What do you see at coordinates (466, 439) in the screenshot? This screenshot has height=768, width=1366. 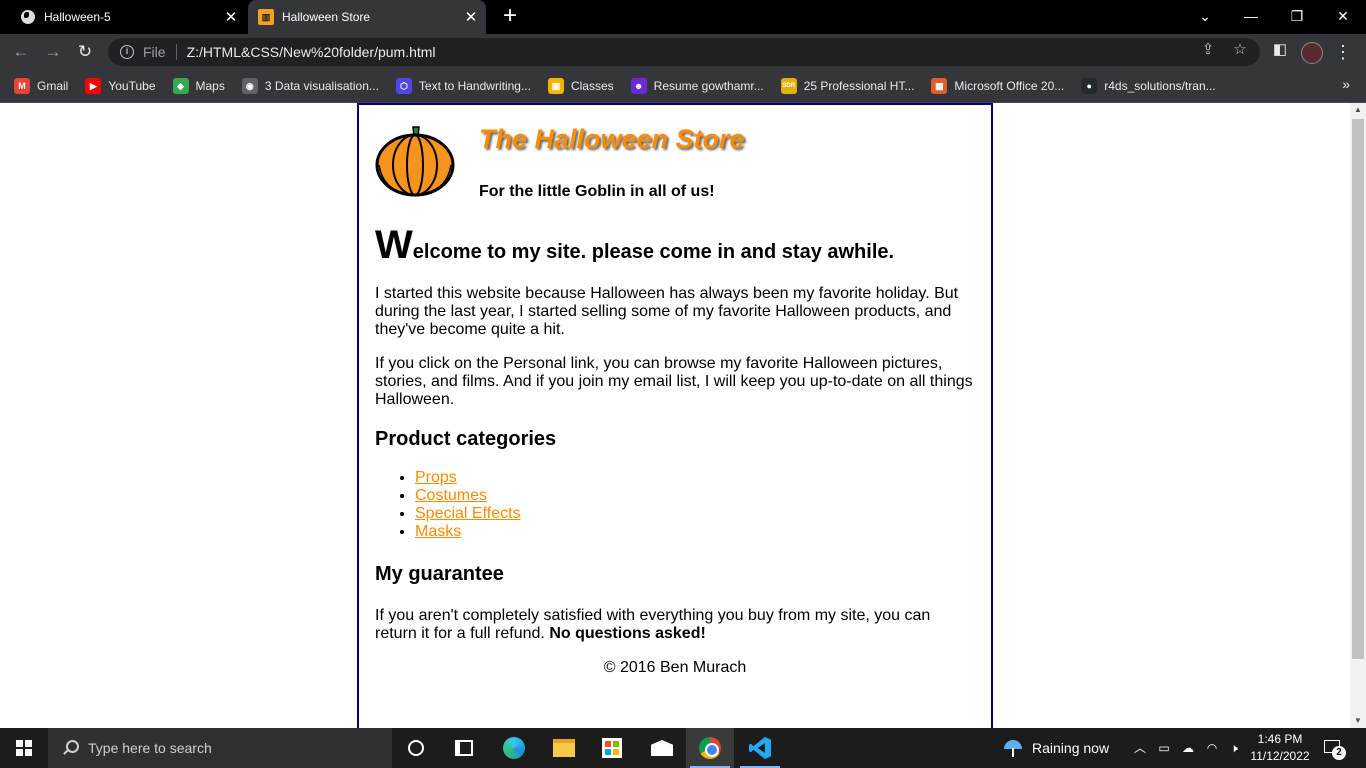 I see `product-categories-heading: Product categories` at bounding box center [466, 439].